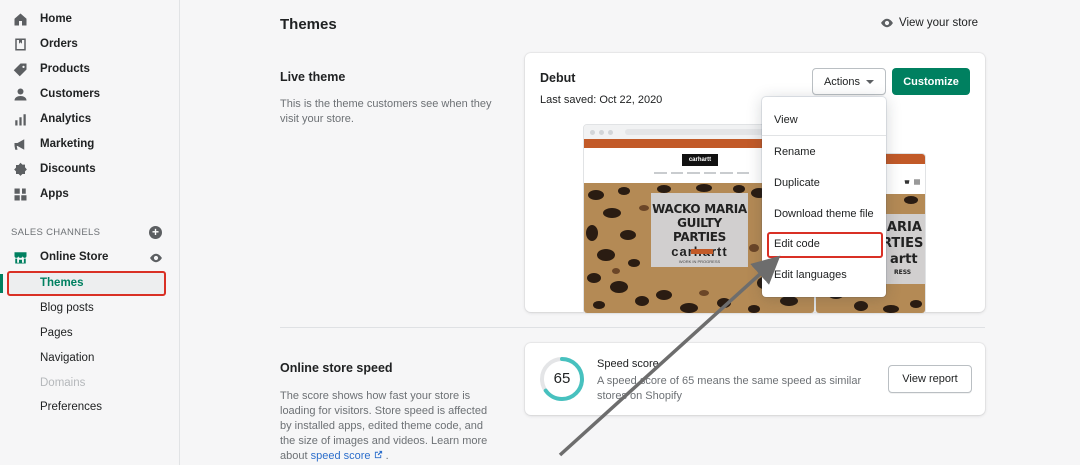 Image resolution: width=1080 pixels, height=465 pixels. Describe the element at coordinates (628, 364) in the screenshot. I see `speed-score-title: Speed score` at that location.